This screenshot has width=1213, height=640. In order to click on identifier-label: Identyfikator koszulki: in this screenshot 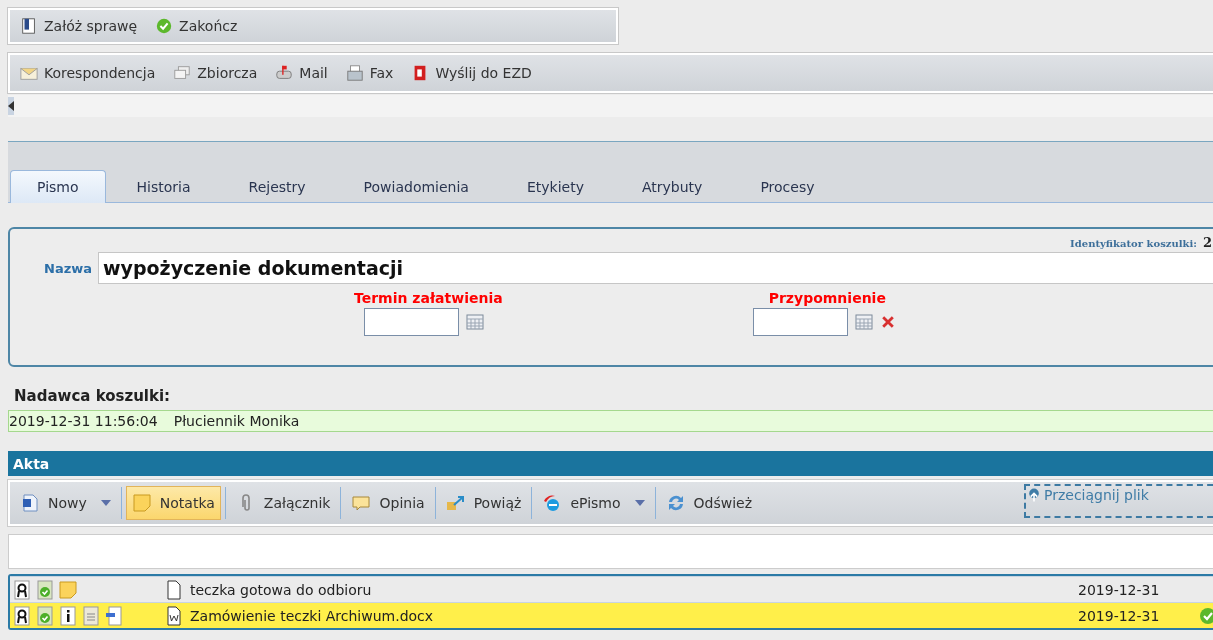, I will do `click(1133, 243)`.